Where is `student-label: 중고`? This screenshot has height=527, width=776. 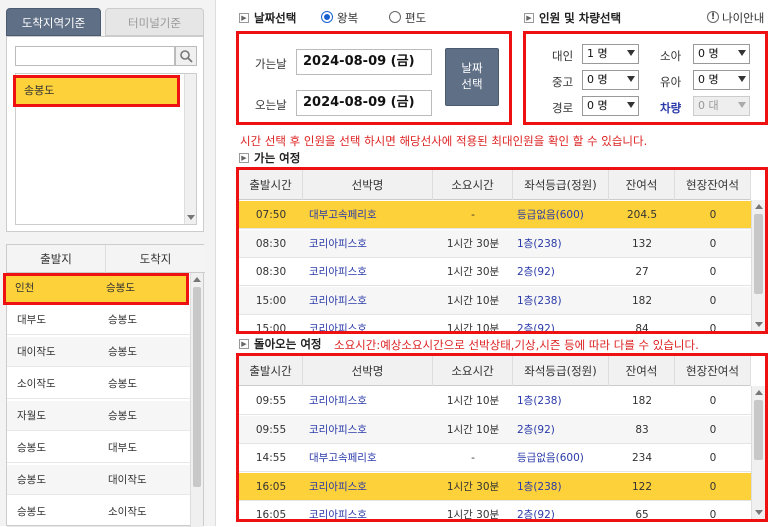
student-label: 중고 is located at coordinates (563, 82).